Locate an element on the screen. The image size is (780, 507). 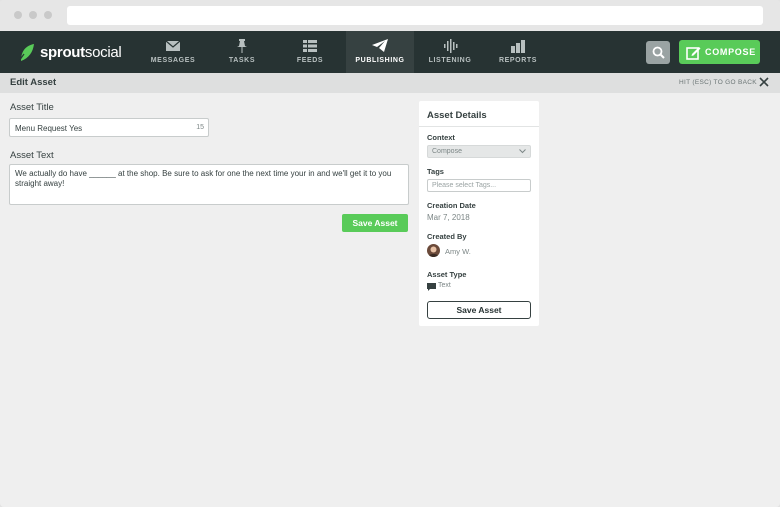
nav-listening: LISTENING is located at coordinates (450, 52).